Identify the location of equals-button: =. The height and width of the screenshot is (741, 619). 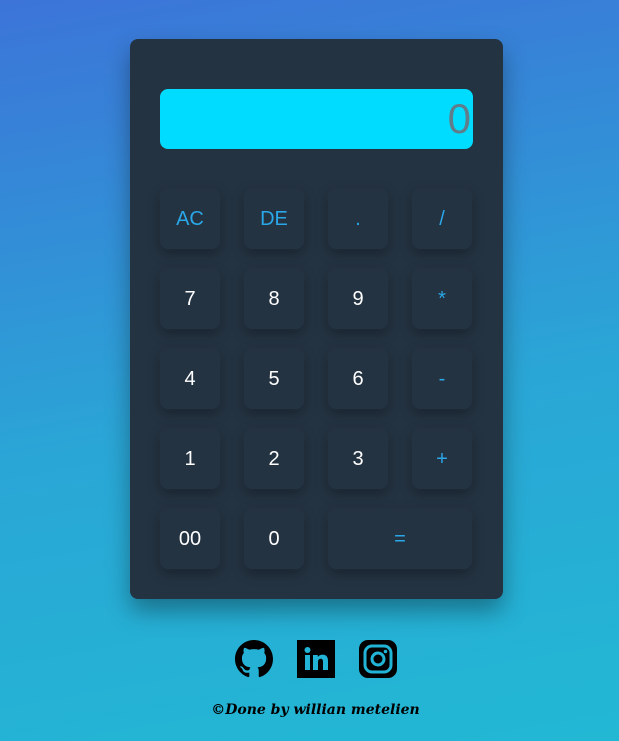
(400, 539).